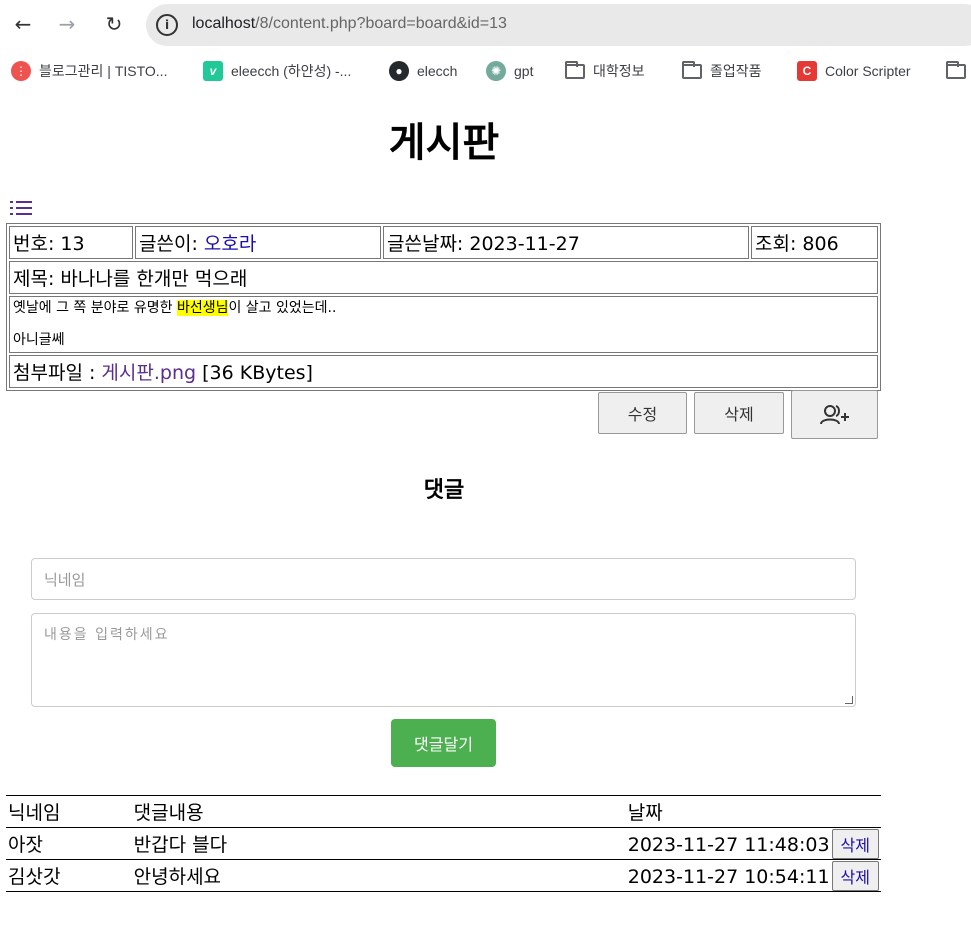 The width and height of the screenshot is (971, 935). Describe the element at coordinates (23, 24) in the screenshot. I see `back-arrow-icon: ←` at that location.